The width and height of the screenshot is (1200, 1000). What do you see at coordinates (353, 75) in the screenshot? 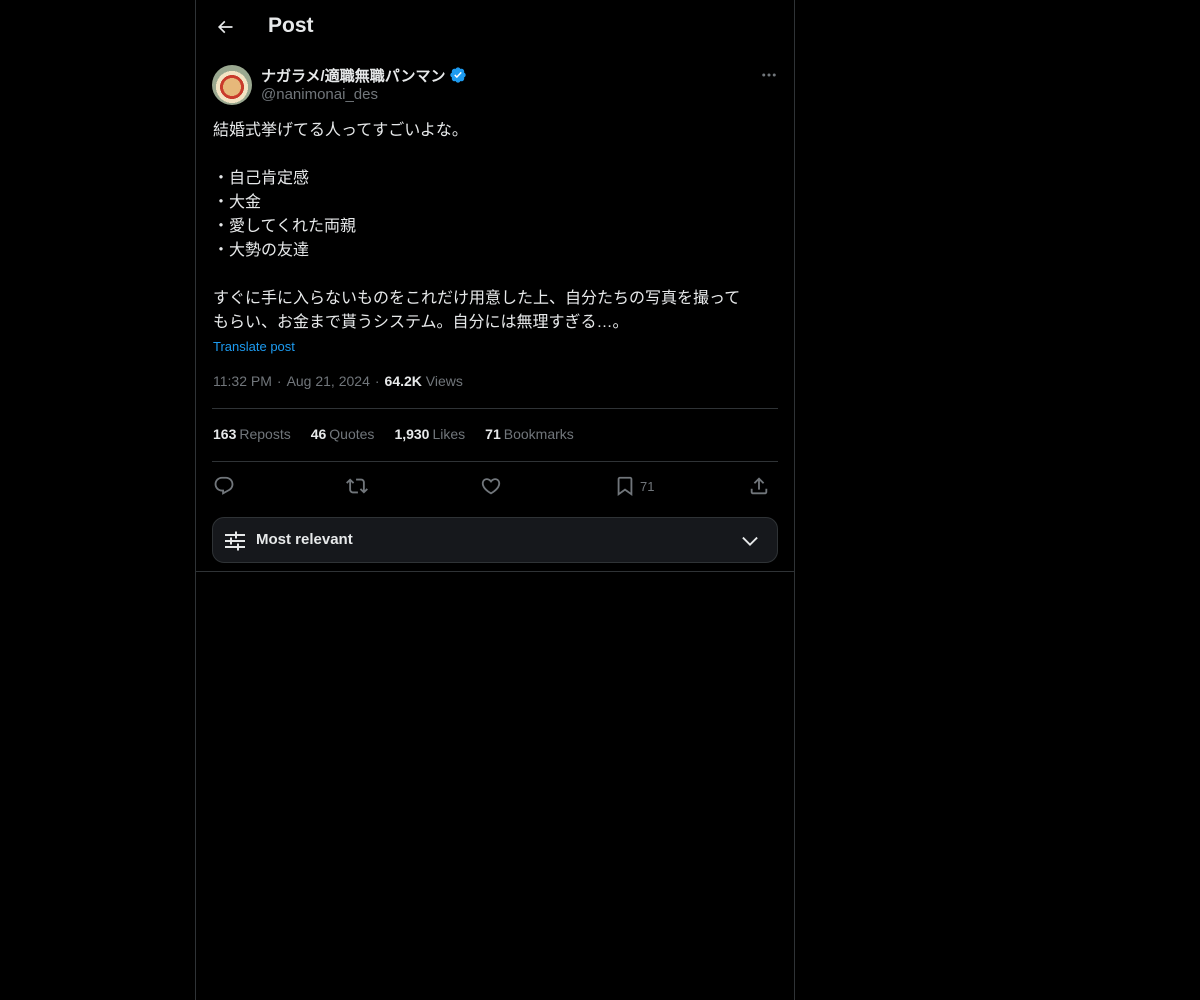
I see `author-display-name: ナガラメ/適職無職パンマン` at bounding box center [353, 75].